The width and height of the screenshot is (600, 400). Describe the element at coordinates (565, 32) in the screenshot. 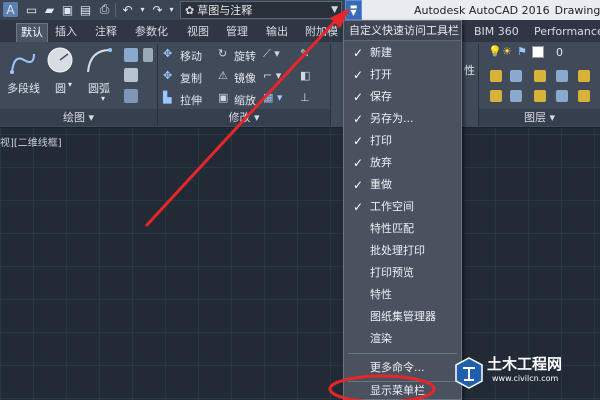

I see `tab-performance: Performance` at that location.